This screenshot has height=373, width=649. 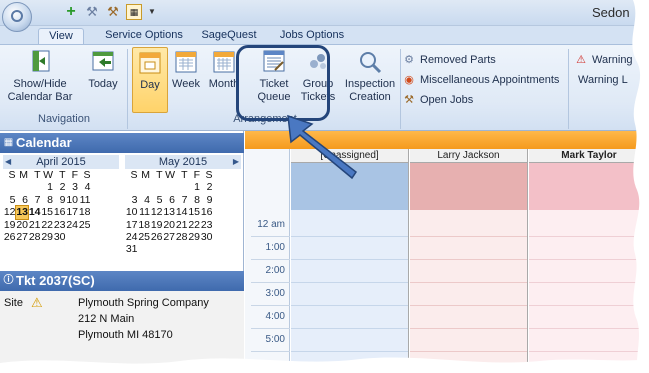 What do you see at coordinates (150, 80) in the screenshot?
I see `day-view-button: Day` at bounding box center [150, 80].